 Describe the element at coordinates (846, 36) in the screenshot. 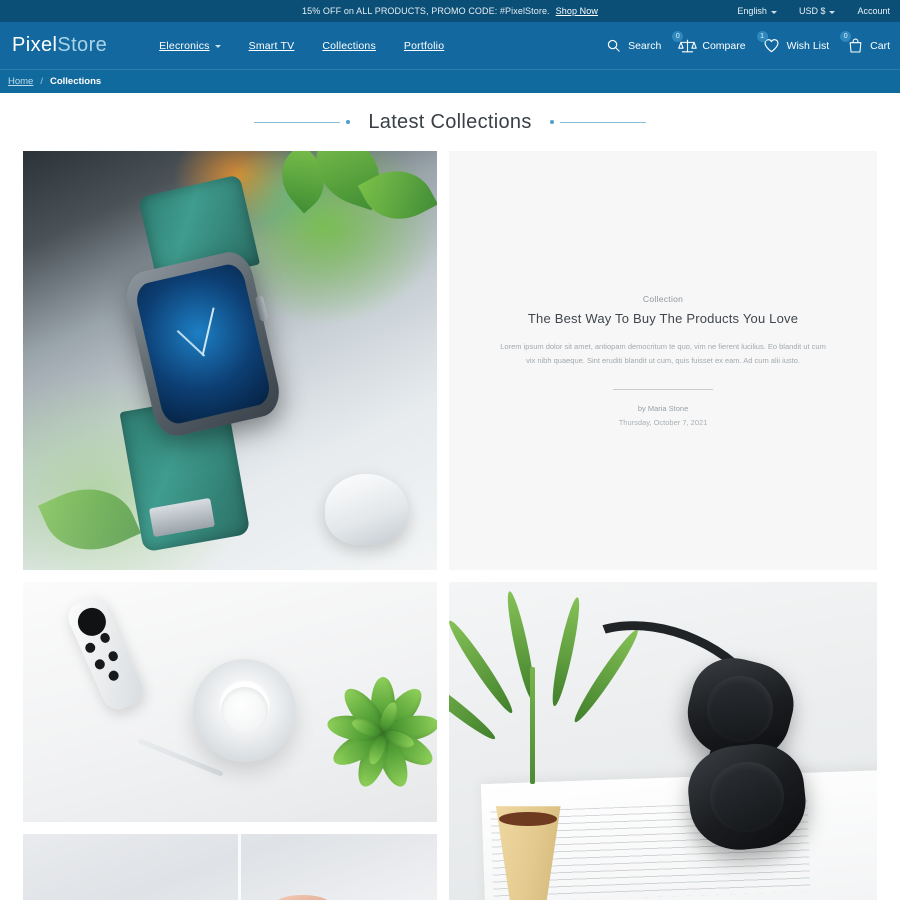

I see `cart-badge: 0` at that location.